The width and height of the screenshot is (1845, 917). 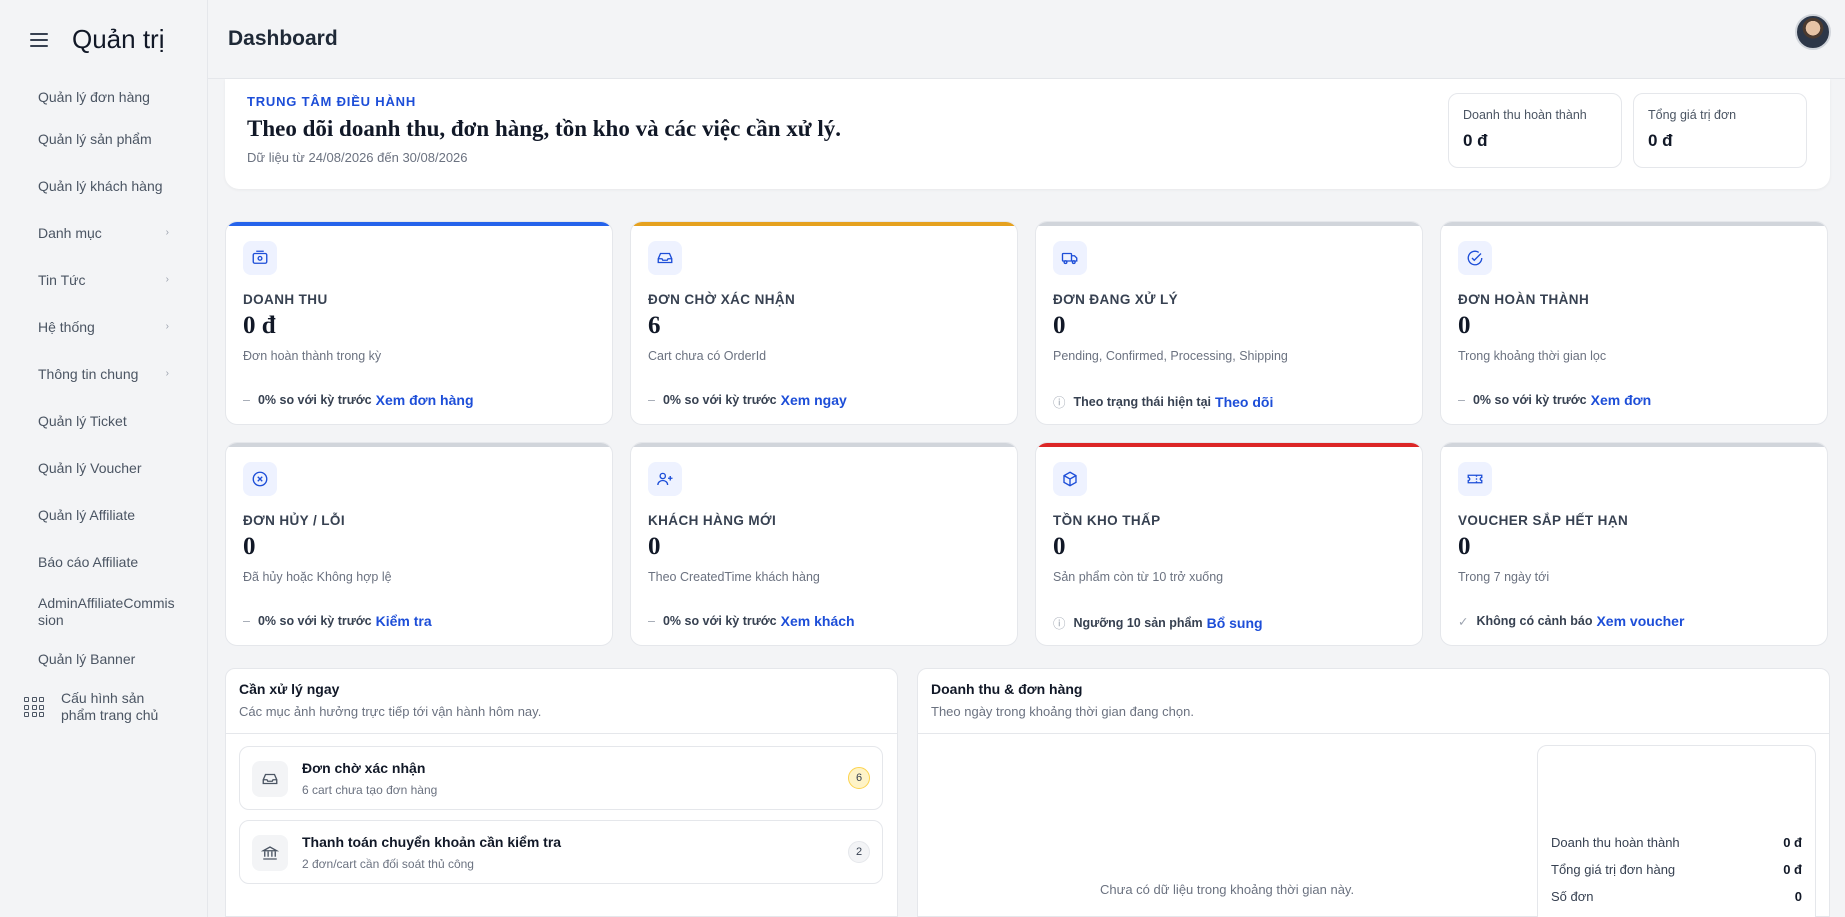 I want to click on restock-link: Bổ sung, so click(x=1235, y=623).